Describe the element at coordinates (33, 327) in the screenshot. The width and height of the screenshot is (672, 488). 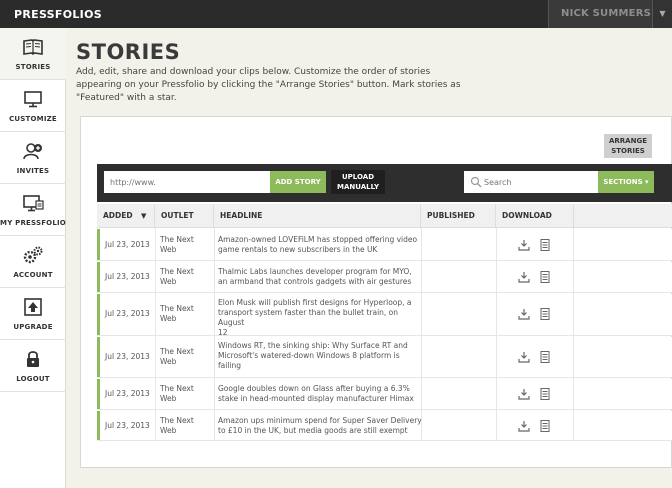
I see `sidebar-item-label: UPGRADE` at that location.